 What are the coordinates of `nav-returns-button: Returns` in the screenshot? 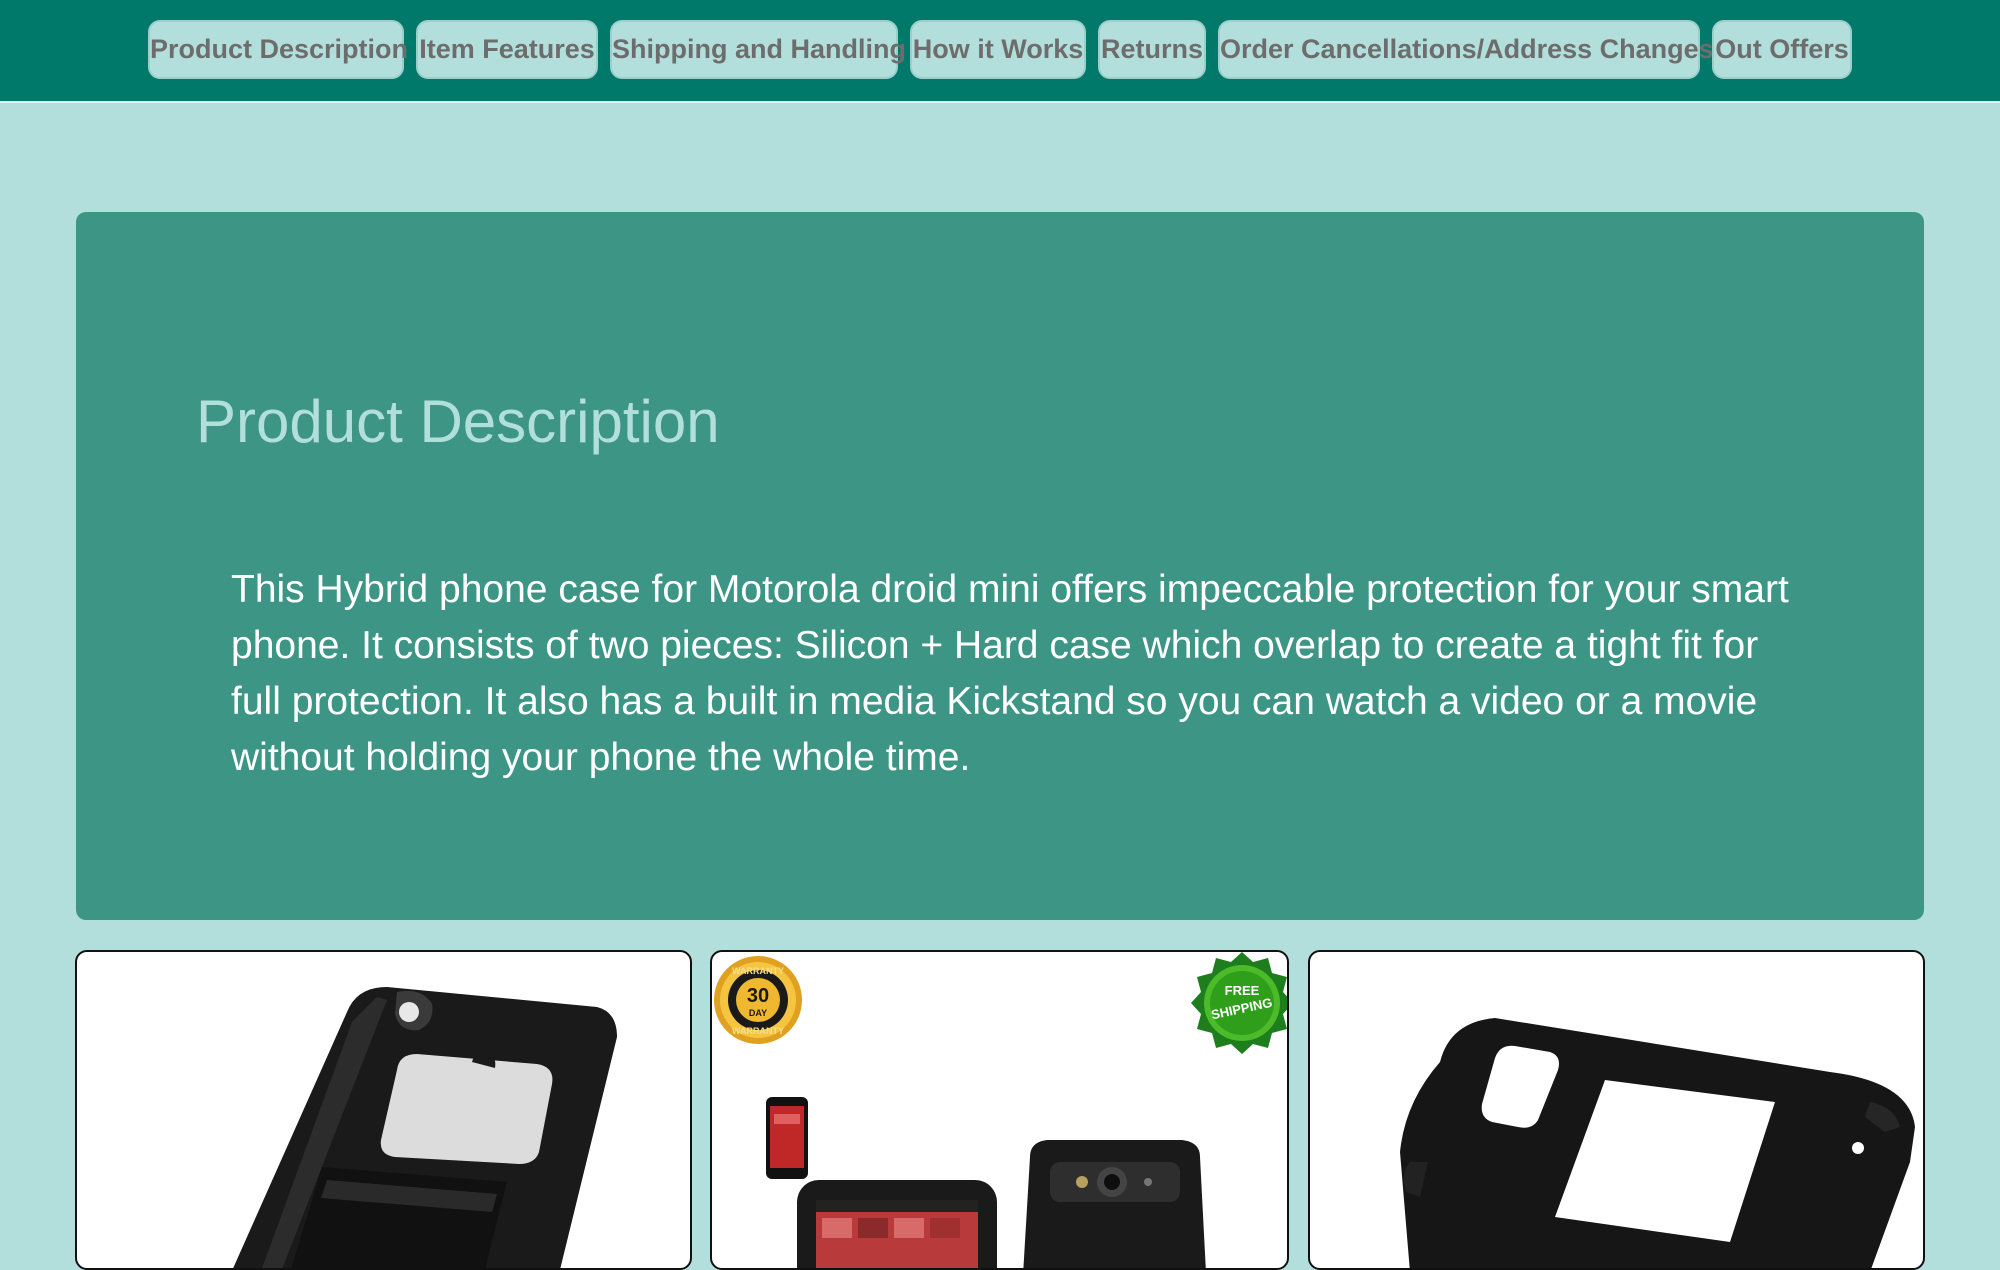 It's located at (1152, 49).